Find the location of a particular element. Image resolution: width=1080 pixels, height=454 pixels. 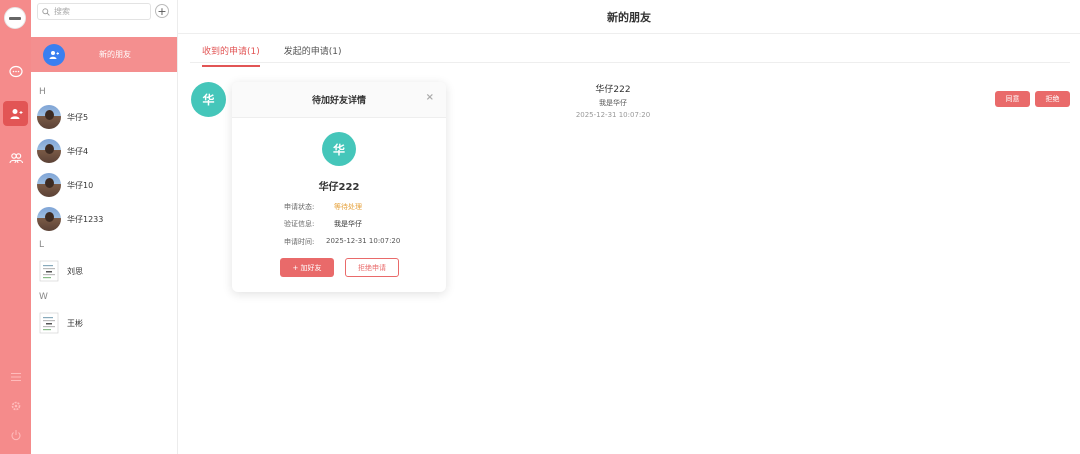

message-value: 我是华仔 is located at coordinates (348, 224).